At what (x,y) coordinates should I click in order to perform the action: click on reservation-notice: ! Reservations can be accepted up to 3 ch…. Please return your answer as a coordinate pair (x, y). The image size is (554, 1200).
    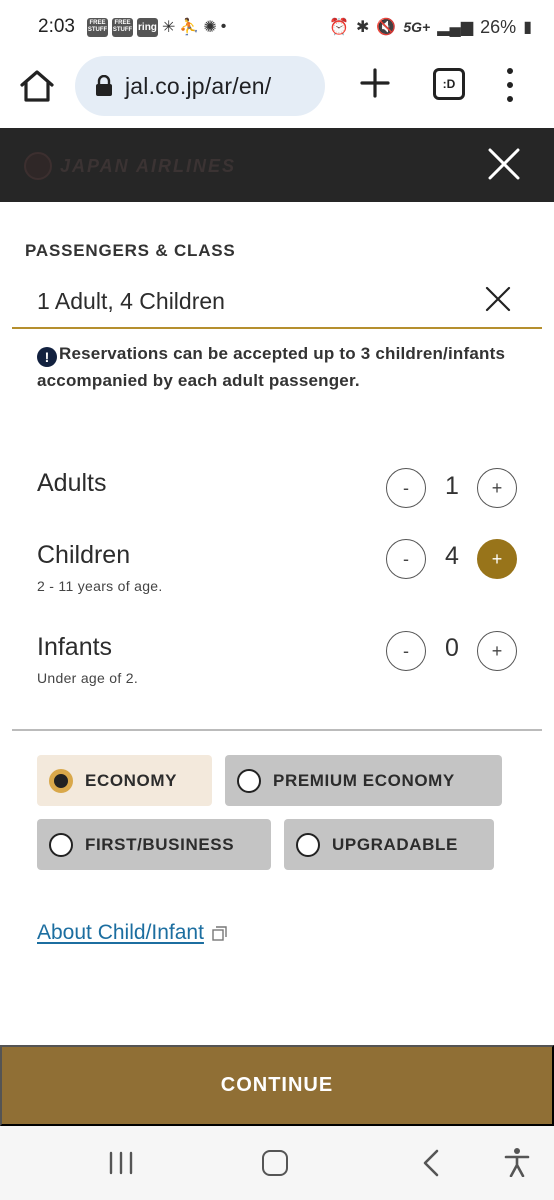
    Looking at the image, I should click on (272, 367).